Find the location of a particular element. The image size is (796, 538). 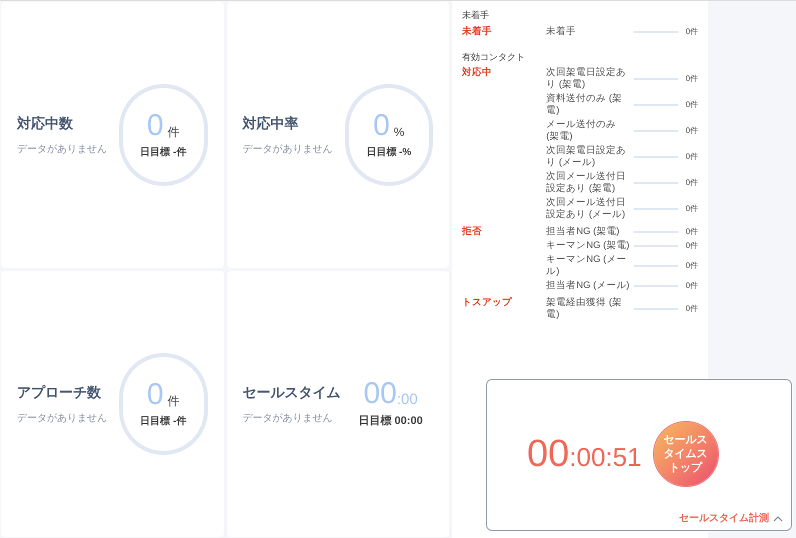

chevron-up-icon is located at coordinates (778, 518).